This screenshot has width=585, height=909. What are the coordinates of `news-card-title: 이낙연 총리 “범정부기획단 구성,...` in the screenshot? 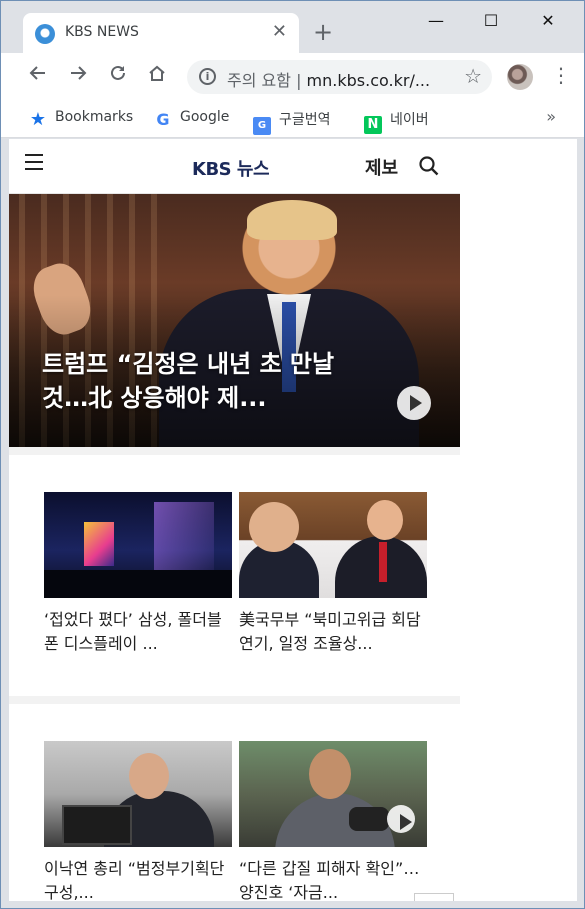 It's located at (138, 879).